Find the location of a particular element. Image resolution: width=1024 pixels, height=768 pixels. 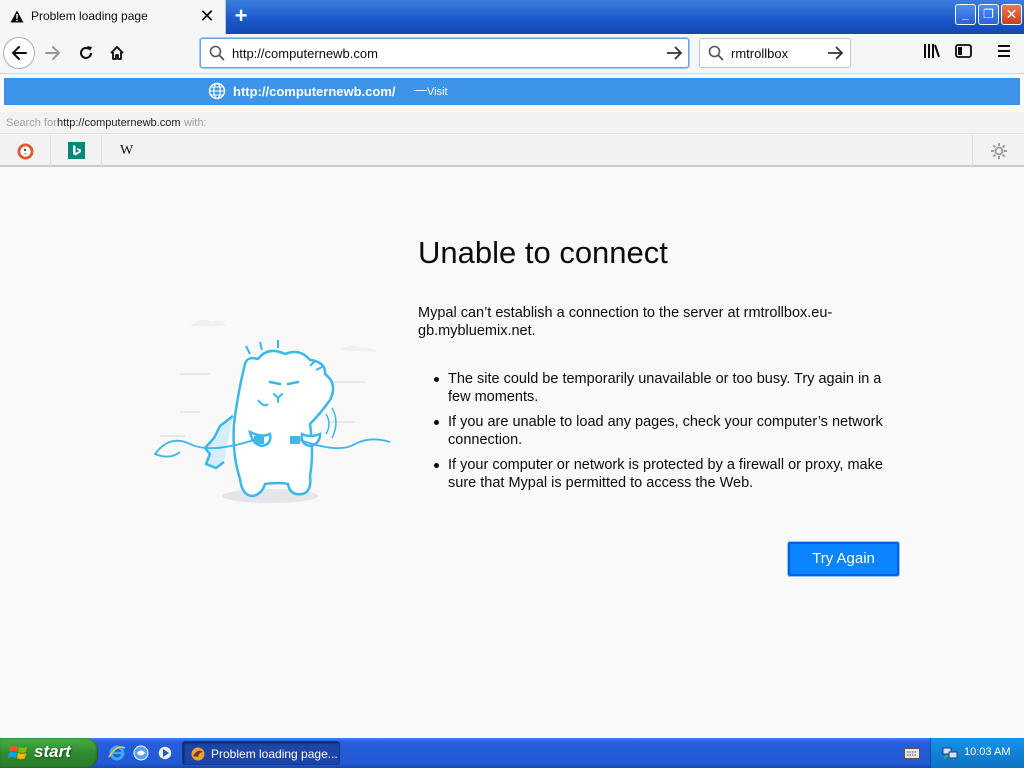

mypal-icon is located at coordinates (198, 754).